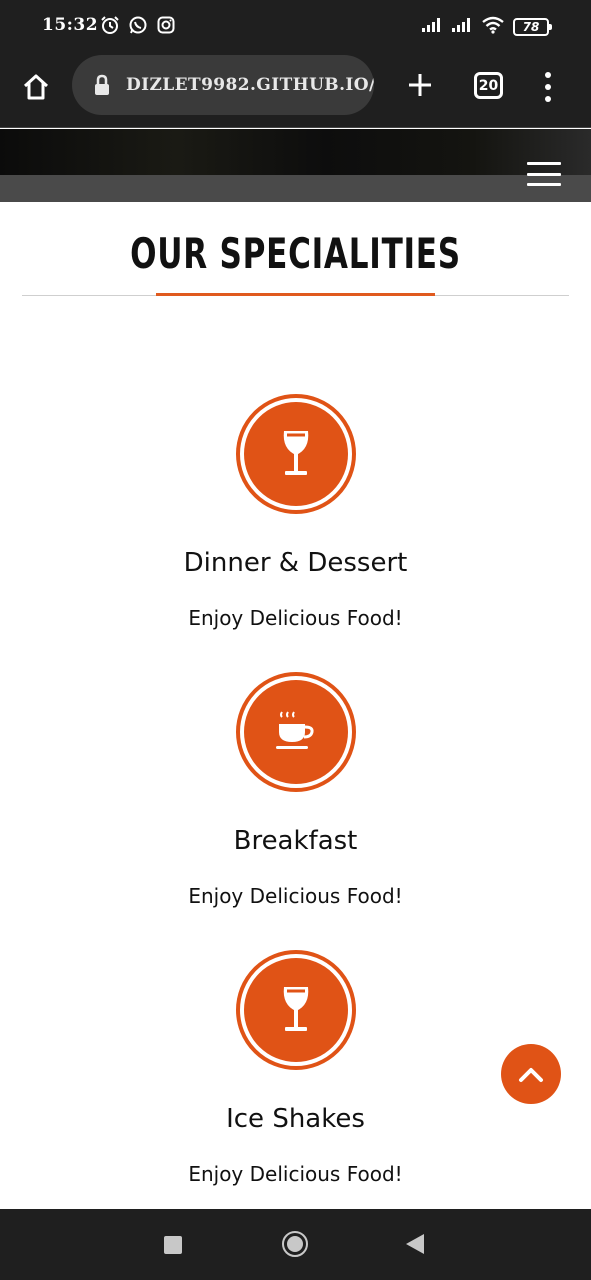  I want to click on instagram-icon, so click(166, 25).